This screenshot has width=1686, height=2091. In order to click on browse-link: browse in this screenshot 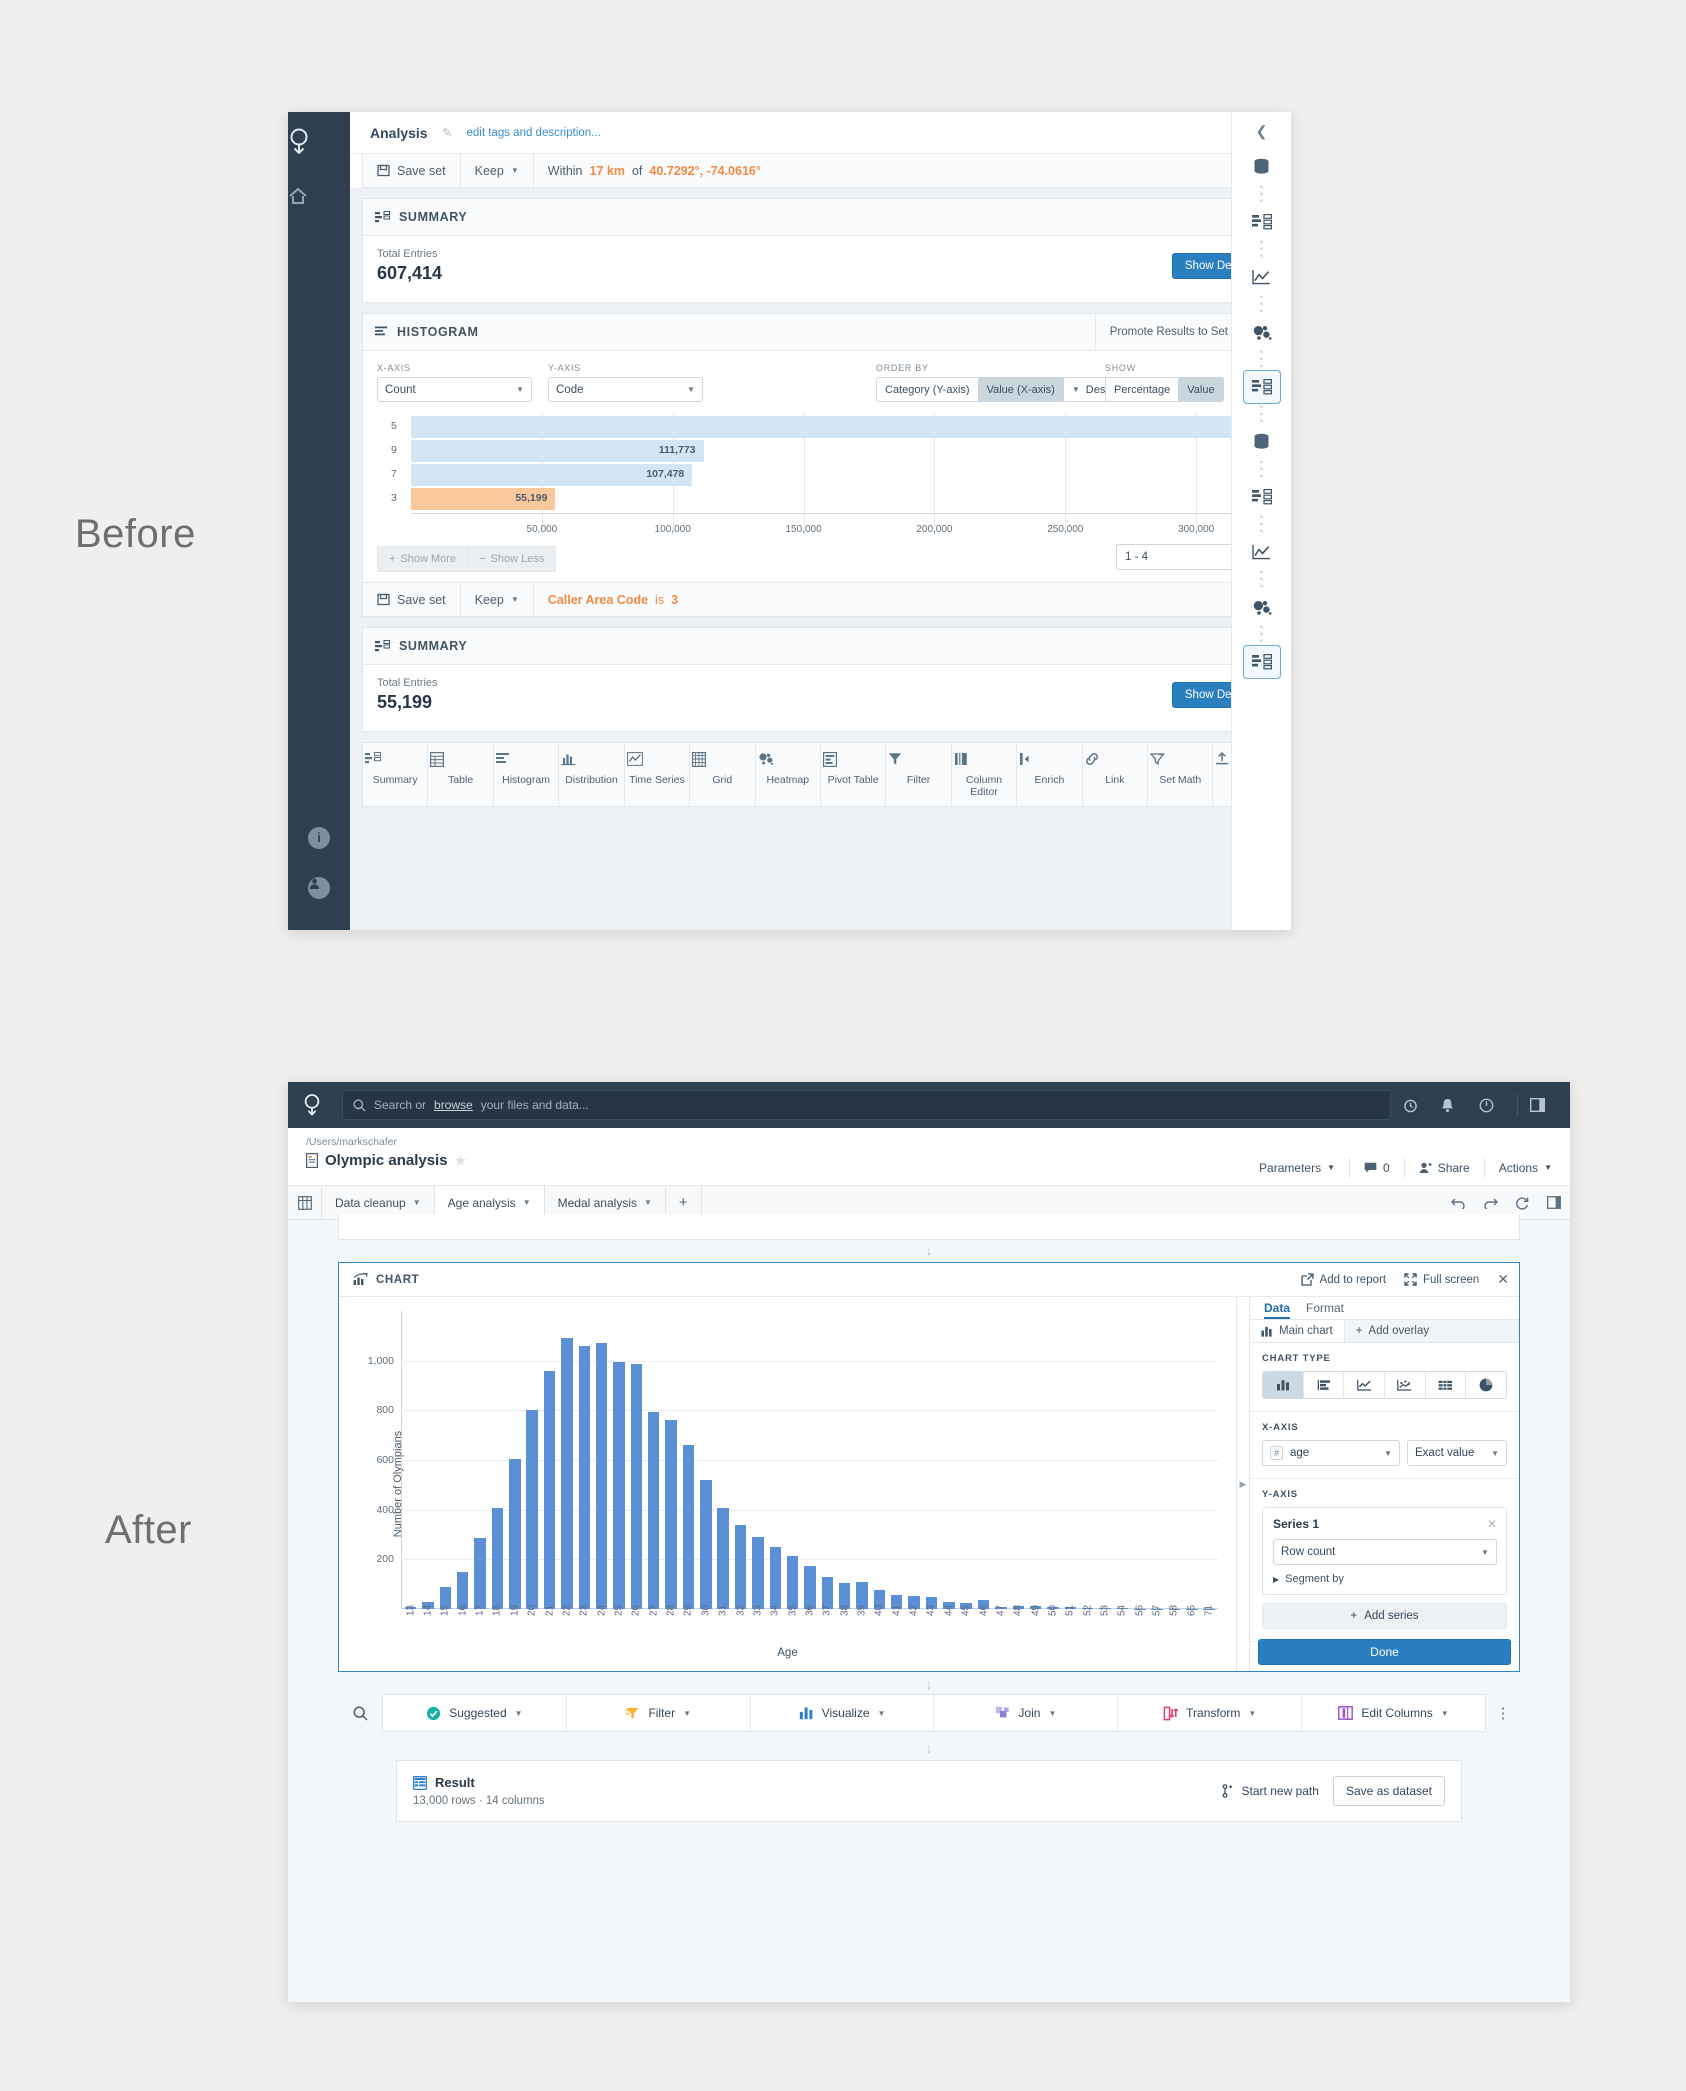, I will do `click(453, 1105)`.